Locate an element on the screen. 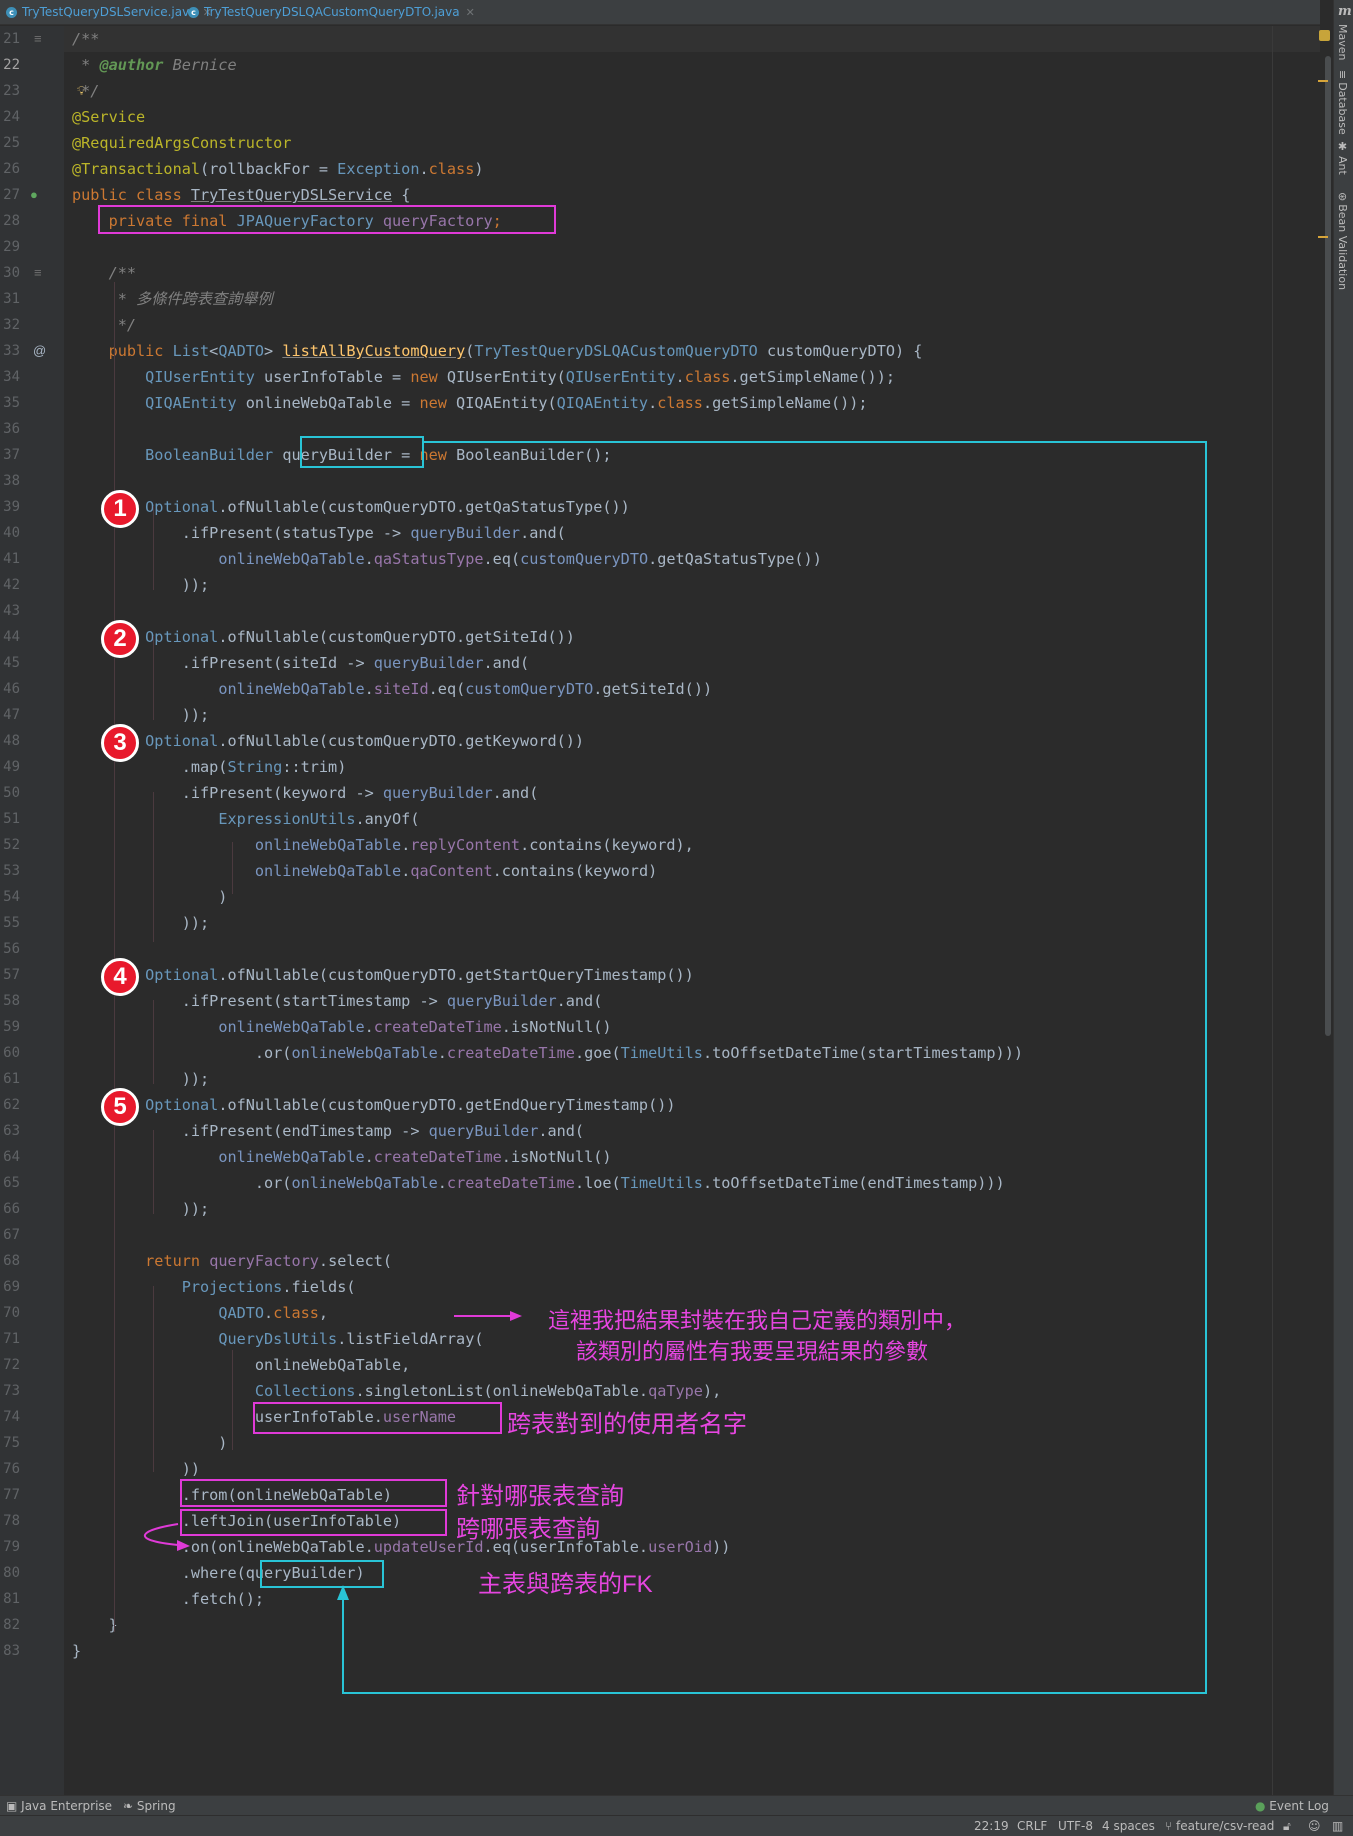  maven-icon: m is located at coordinates (1345, 11).